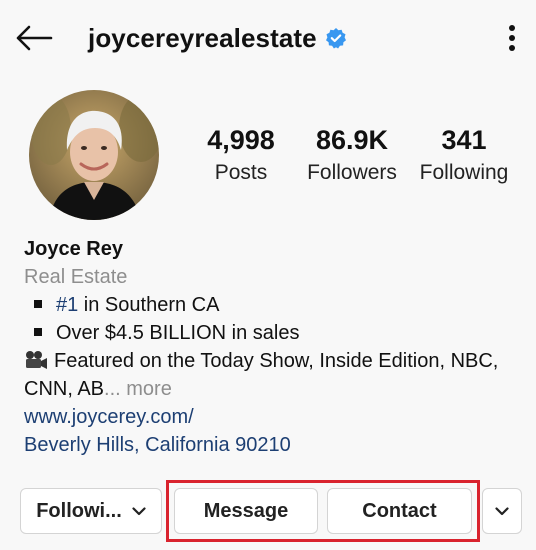  Describe the element at coordinates (67, 305) in the screenshot. I see `hashtag-link: #1` at that location.